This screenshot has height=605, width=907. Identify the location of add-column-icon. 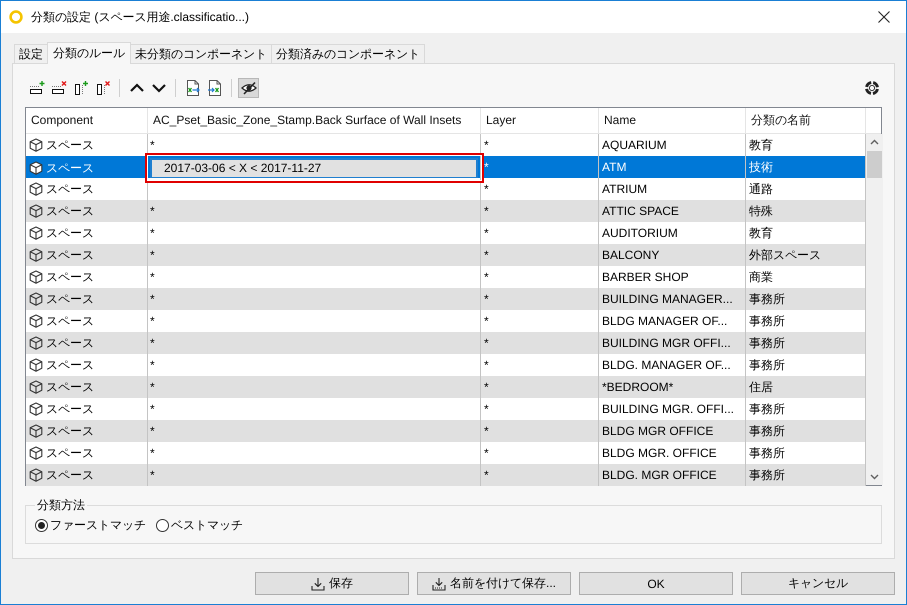
(80, 88).